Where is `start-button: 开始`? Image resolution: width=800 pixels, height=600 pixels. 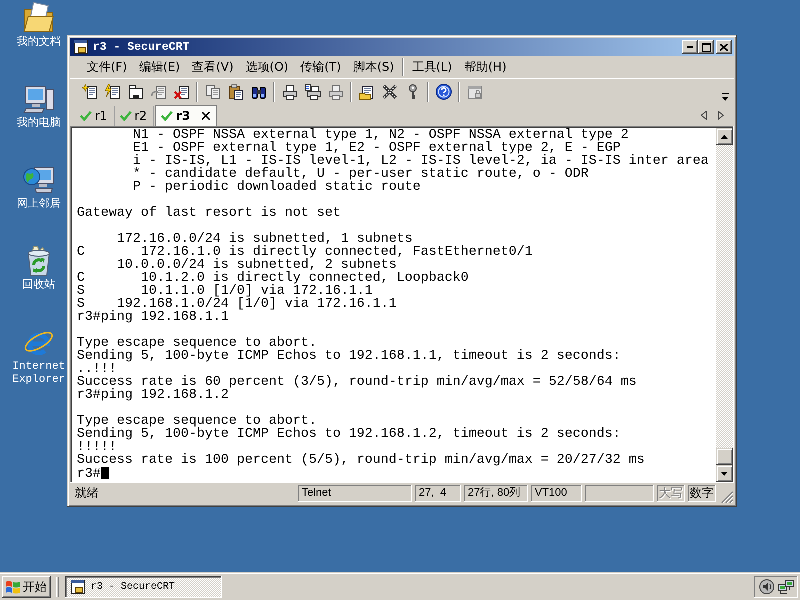 start-button: 开始 is located at coordinates (26, 587).